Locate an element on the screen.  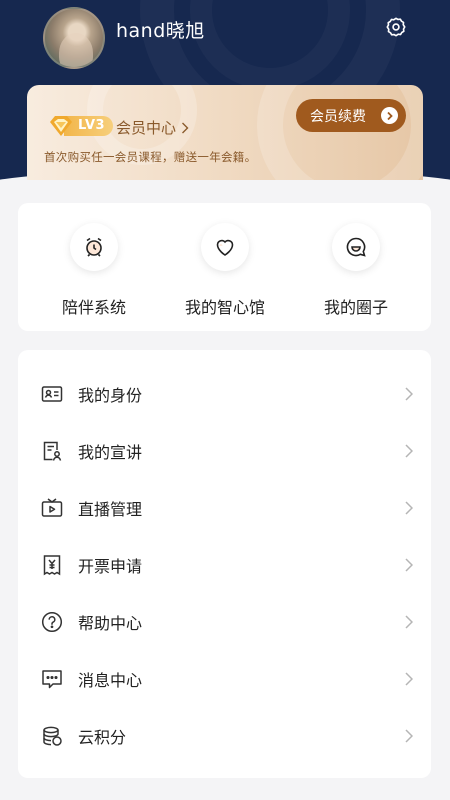
menu-item-message-center: 消息中心 is located at coordinates (224, 678).